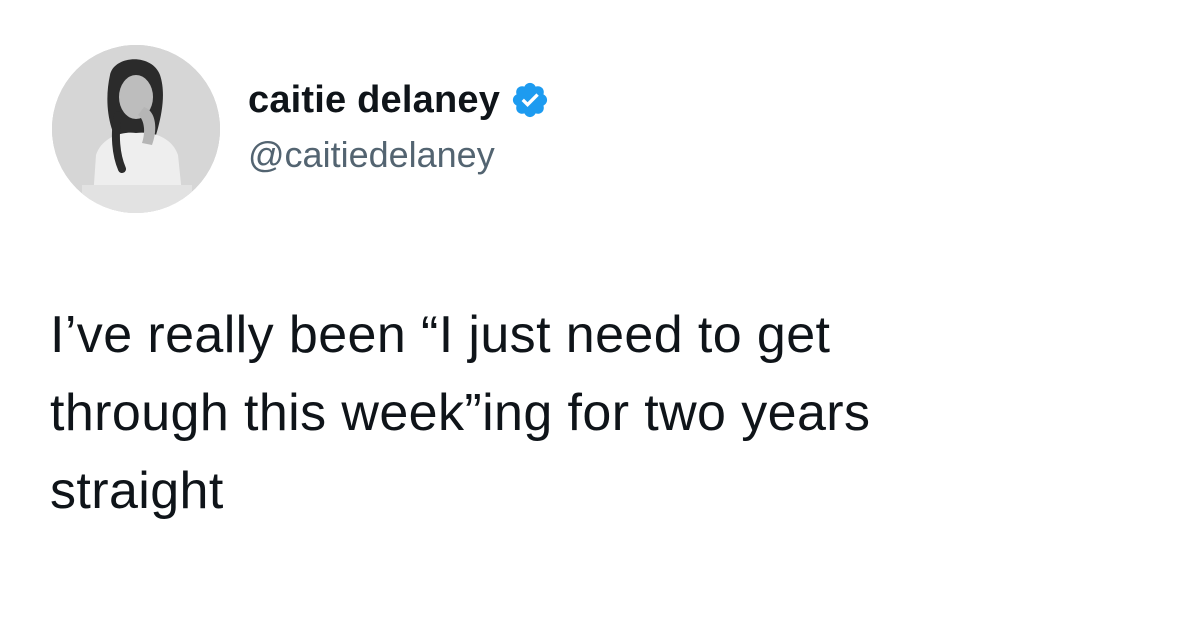 The width and height of the screenshot is (1200, 630). What do you see at coordinates (399, 155) in the screenshot?
I see `user-handle: @caitiedelaney` at bounding box center [399, 155].